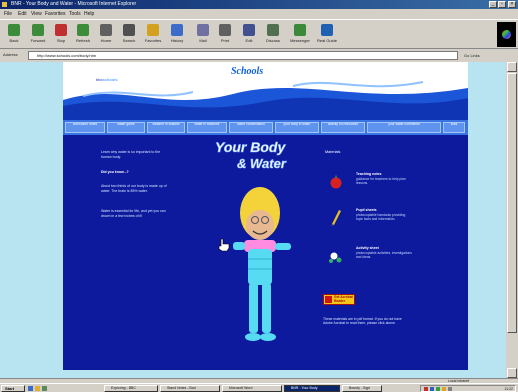  What do you see at coordinates (30, 388) in the screenshot?
I see `ie-quicklaunch-icon` at bounding box center [30, 388].